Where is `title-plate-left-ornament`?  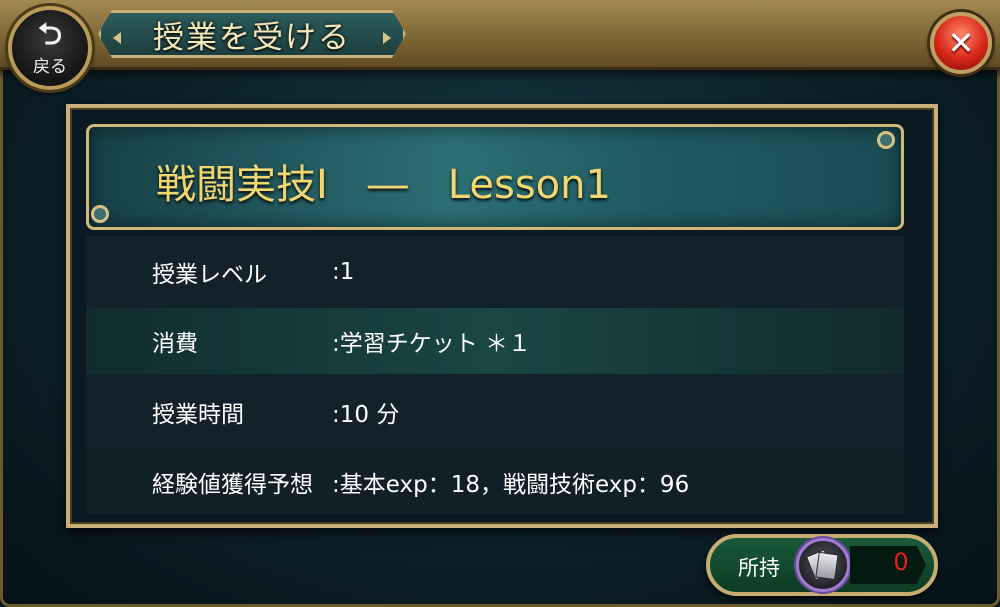 title-plate-left-ornament is located at coordinates (117, 38).